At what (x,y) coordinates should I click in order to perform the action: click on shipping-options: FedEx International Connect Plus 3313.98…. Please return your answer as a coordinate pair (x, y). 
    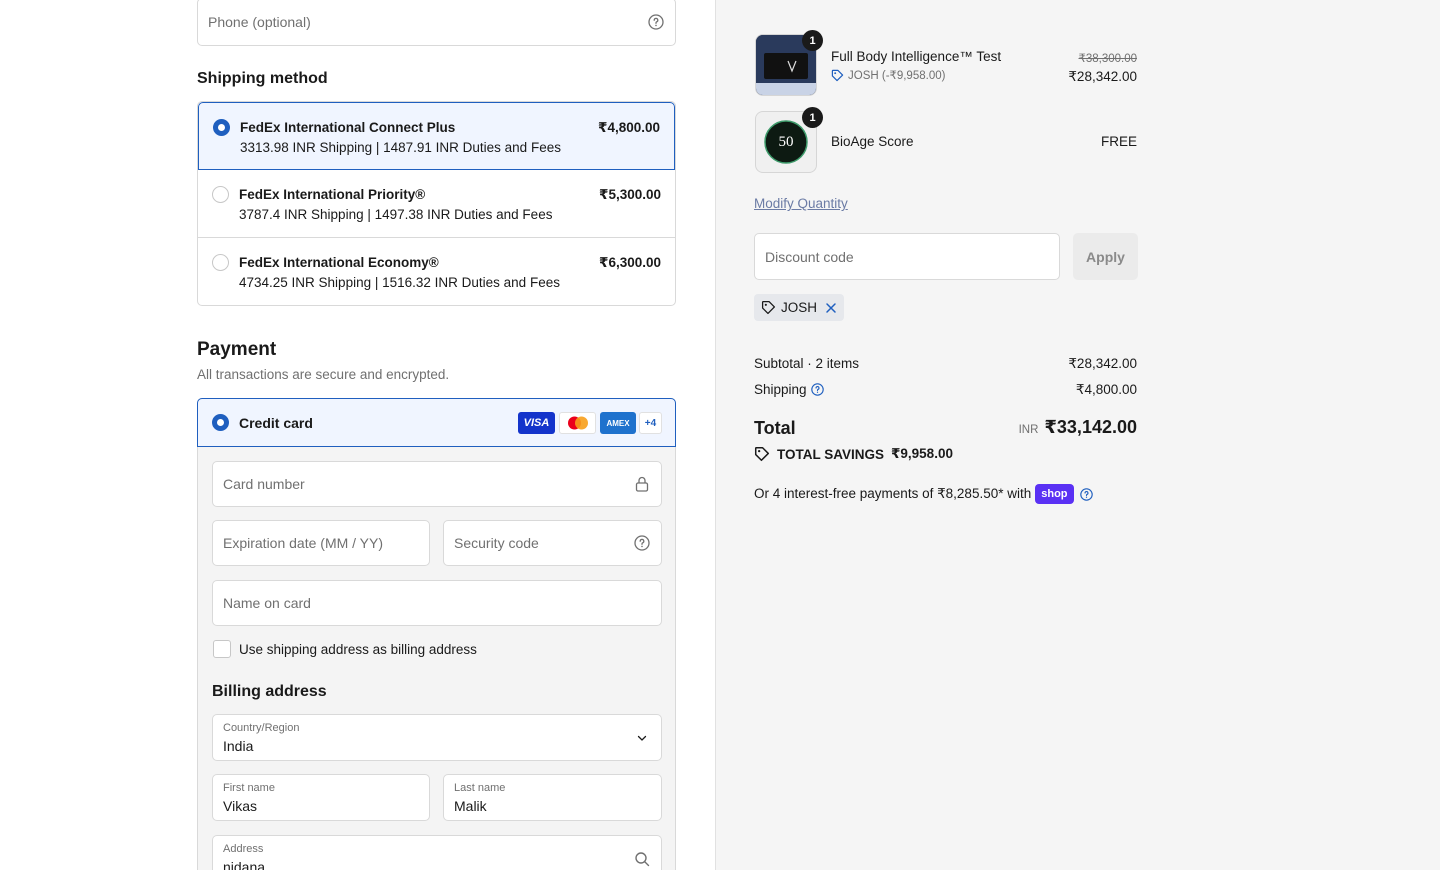
    Looking at the image, I should click on (436, 203).